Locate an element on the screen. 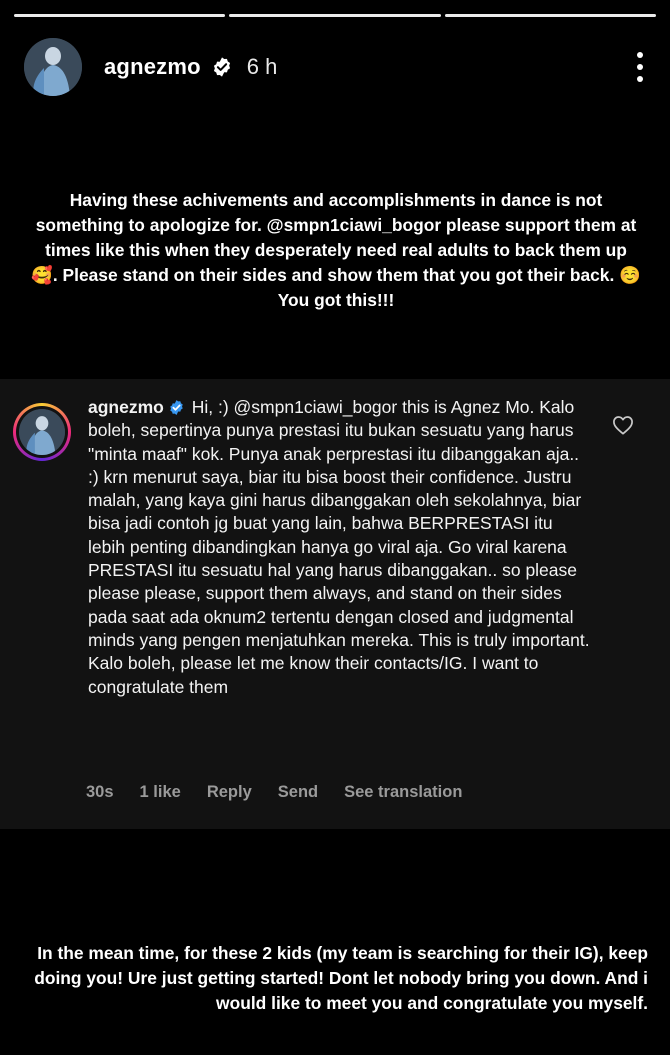 This screenshot has width=670, height=1055. story-progress-bar is located at coordinates (335, 15).